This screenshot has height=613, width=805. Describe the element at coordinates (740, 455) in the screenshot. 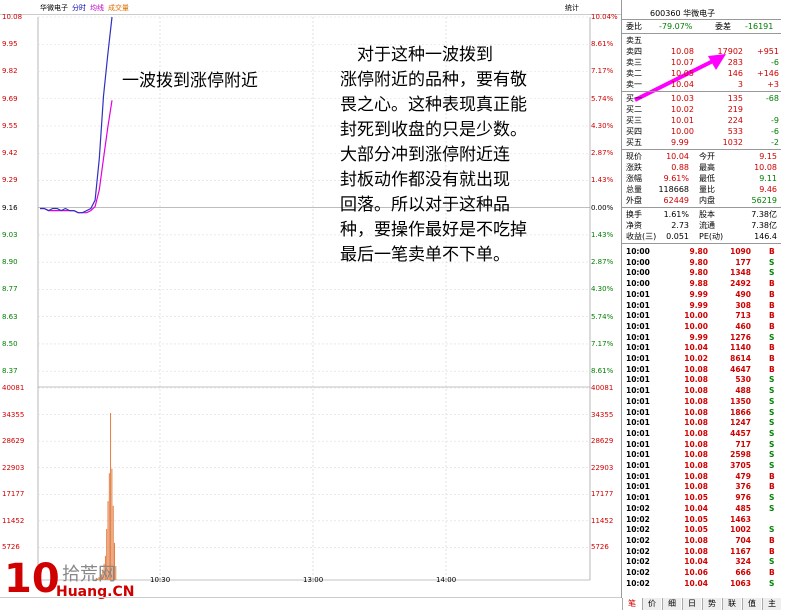

I see `tick-cell: 2598` at that location.